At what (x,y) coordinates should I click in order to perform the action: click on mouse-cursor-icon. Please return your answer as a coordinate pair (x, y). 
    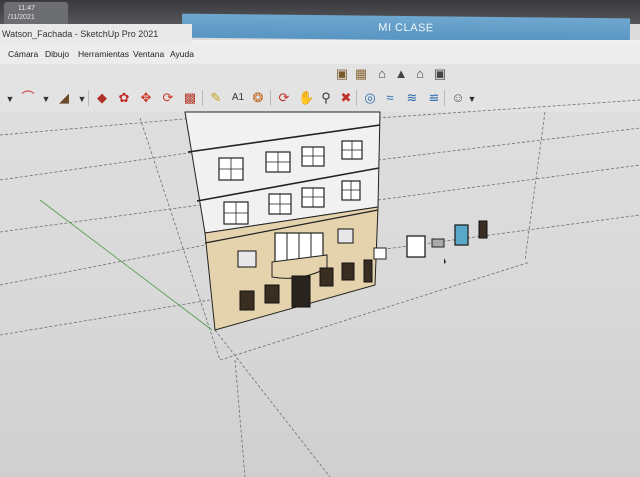
    Looking at the image, I should click on (445, 261).